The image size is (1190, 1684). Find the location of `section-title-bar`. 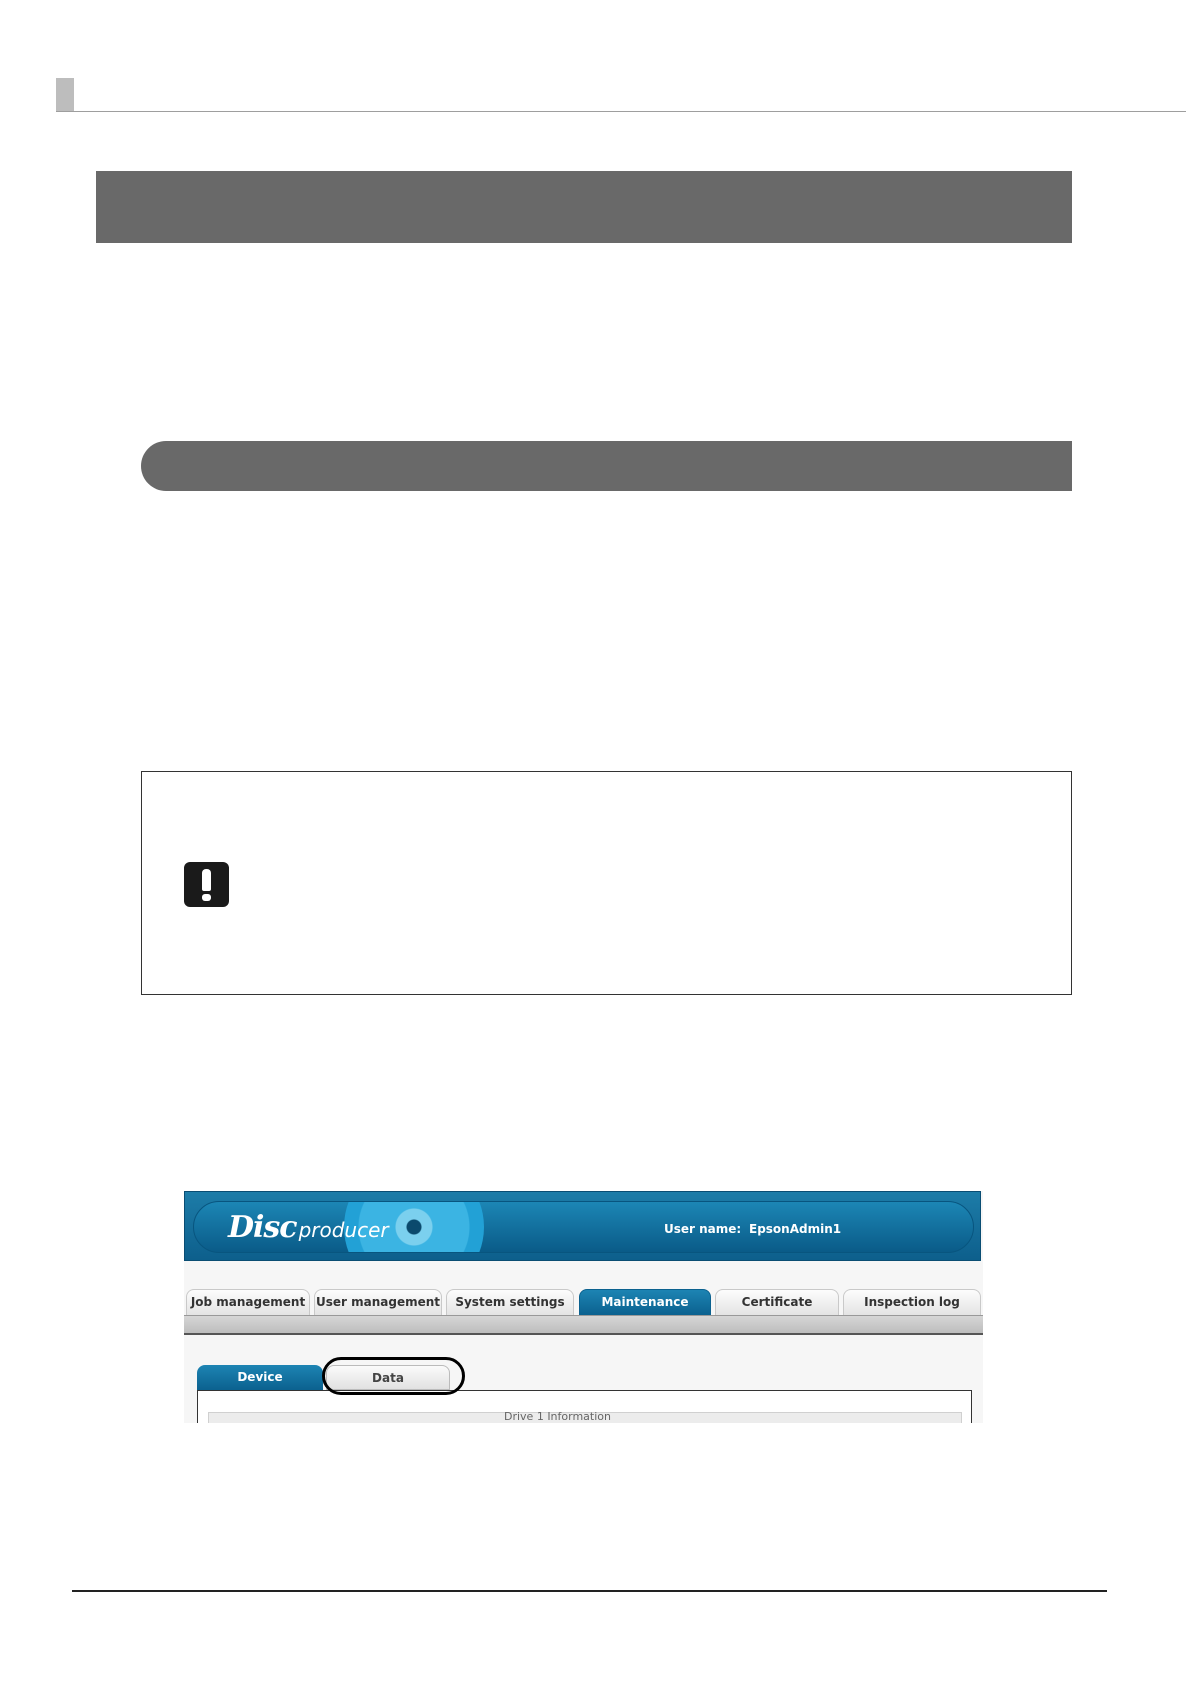

section-title-bar is located at coordinates (584, 207).